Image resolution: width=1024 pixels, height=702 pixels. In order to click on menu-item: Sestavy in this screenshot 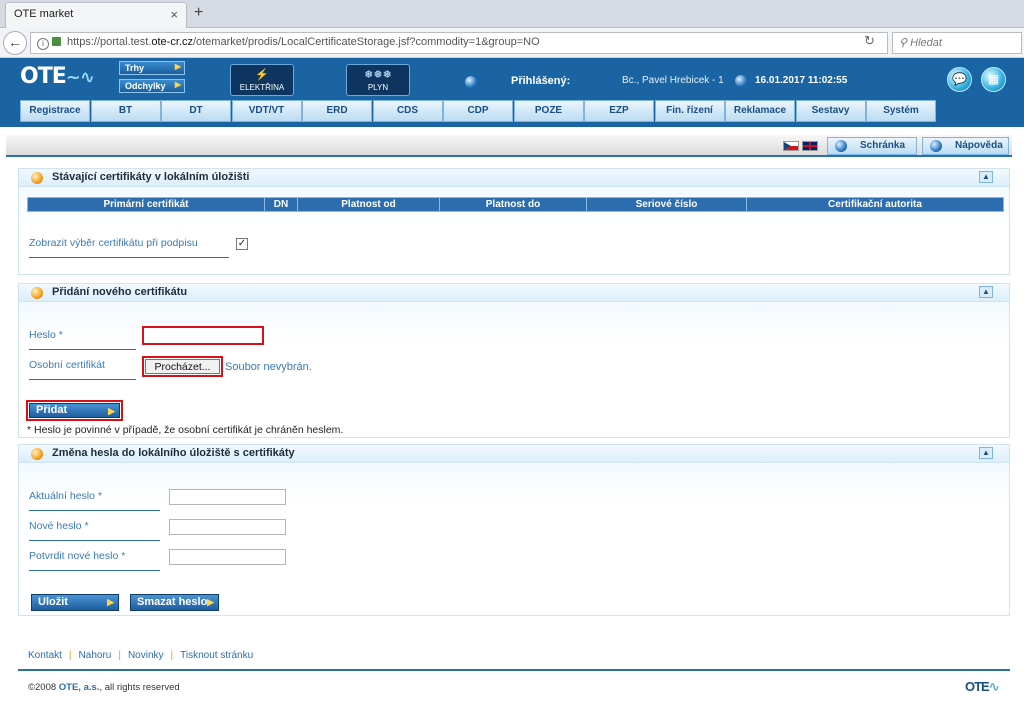, I will do `click(830, 111)`.